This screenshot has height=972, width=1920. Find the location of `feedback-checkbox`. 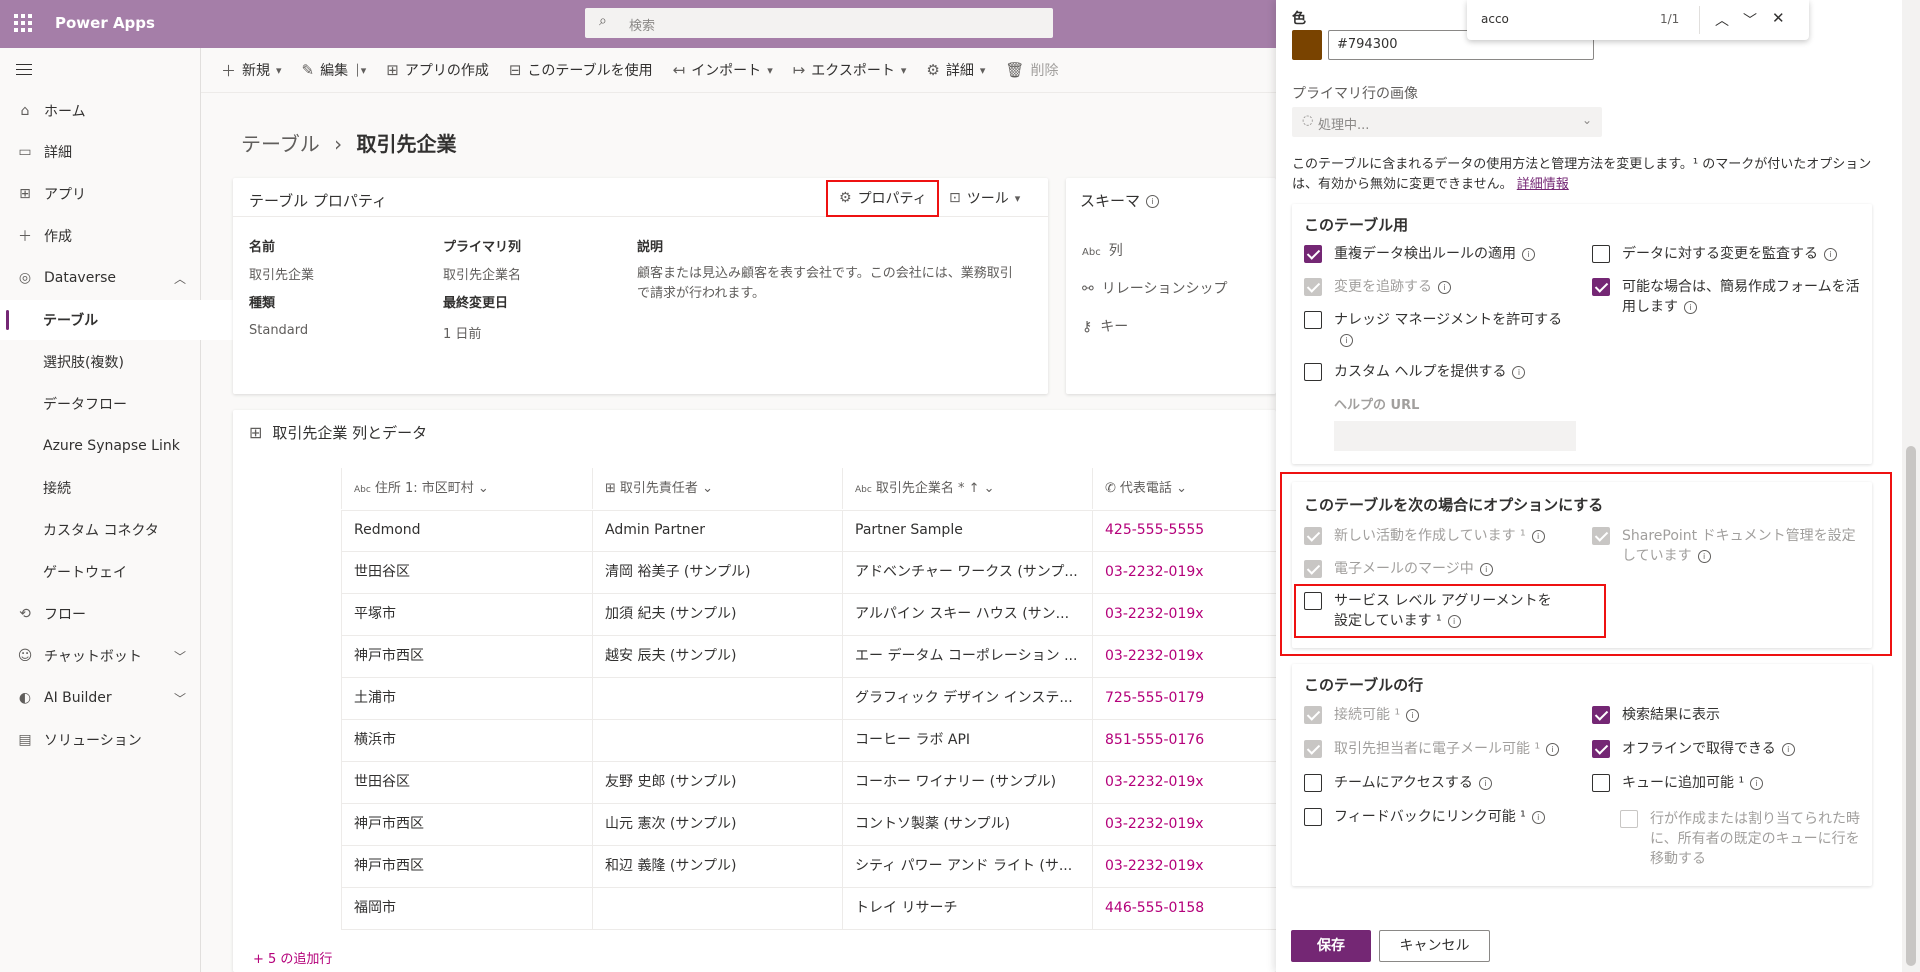

feedback-checkbox is located at coordinates (1313, 817).